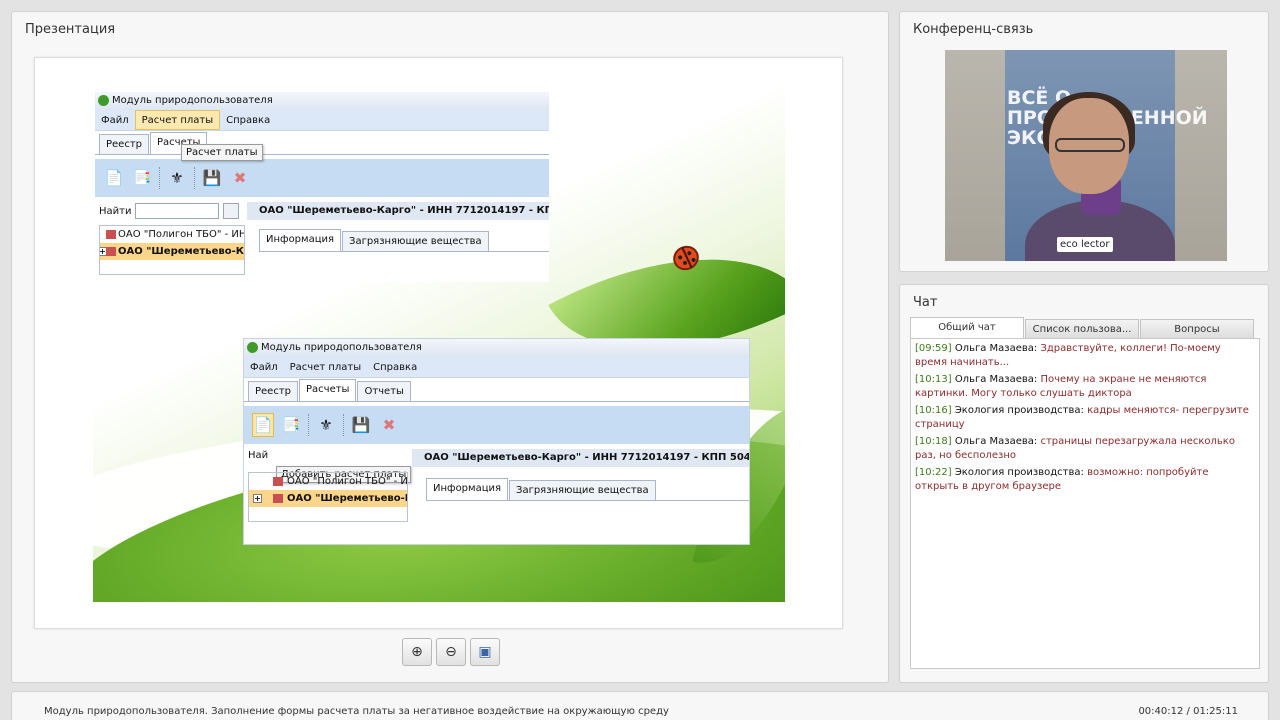 Image resolution: width=1280 pixels, height=720 pixels. I want to click on save-button: ▣, so click(485, 652).